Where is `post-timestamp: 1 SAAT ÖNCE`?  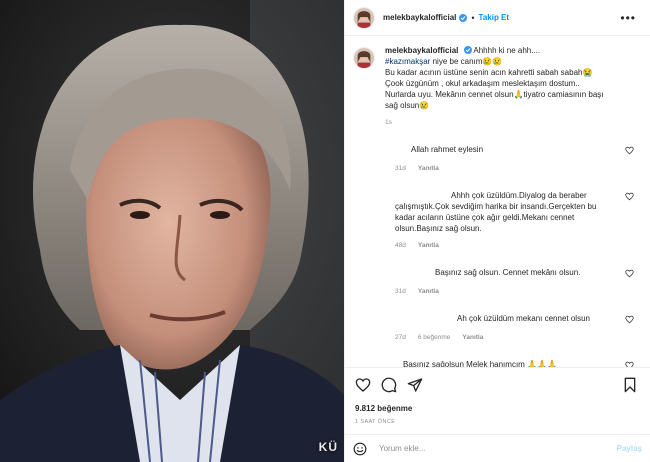 post-timestamp: 1 SAAT ÖNCE is located at coordinates (497, 422).